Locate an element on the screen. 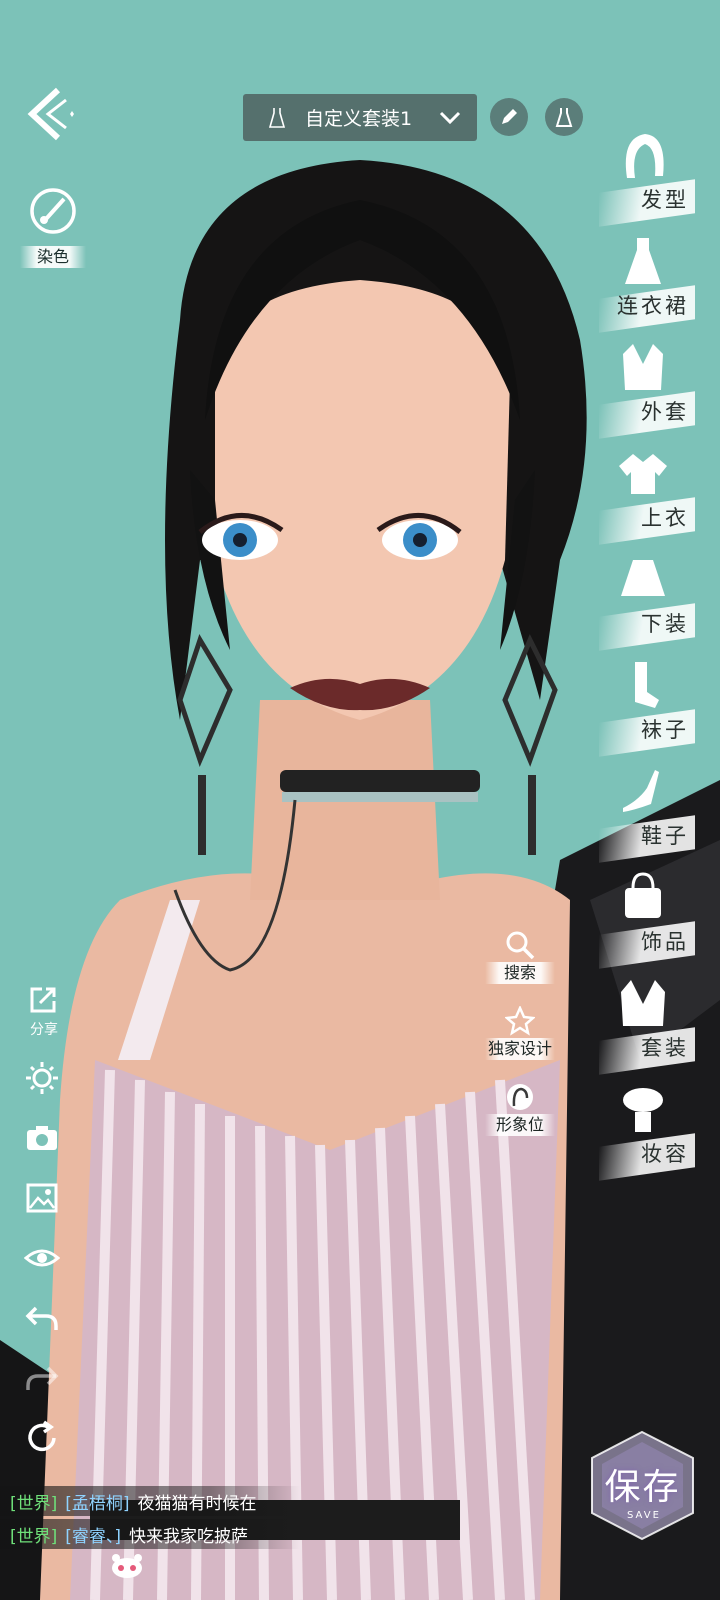 The height and width of the screenshot is (1600, 720). chat-message: [世界] [孟梧桐] 夜猫猫有时候在 is located at coordinates (150, 1501).